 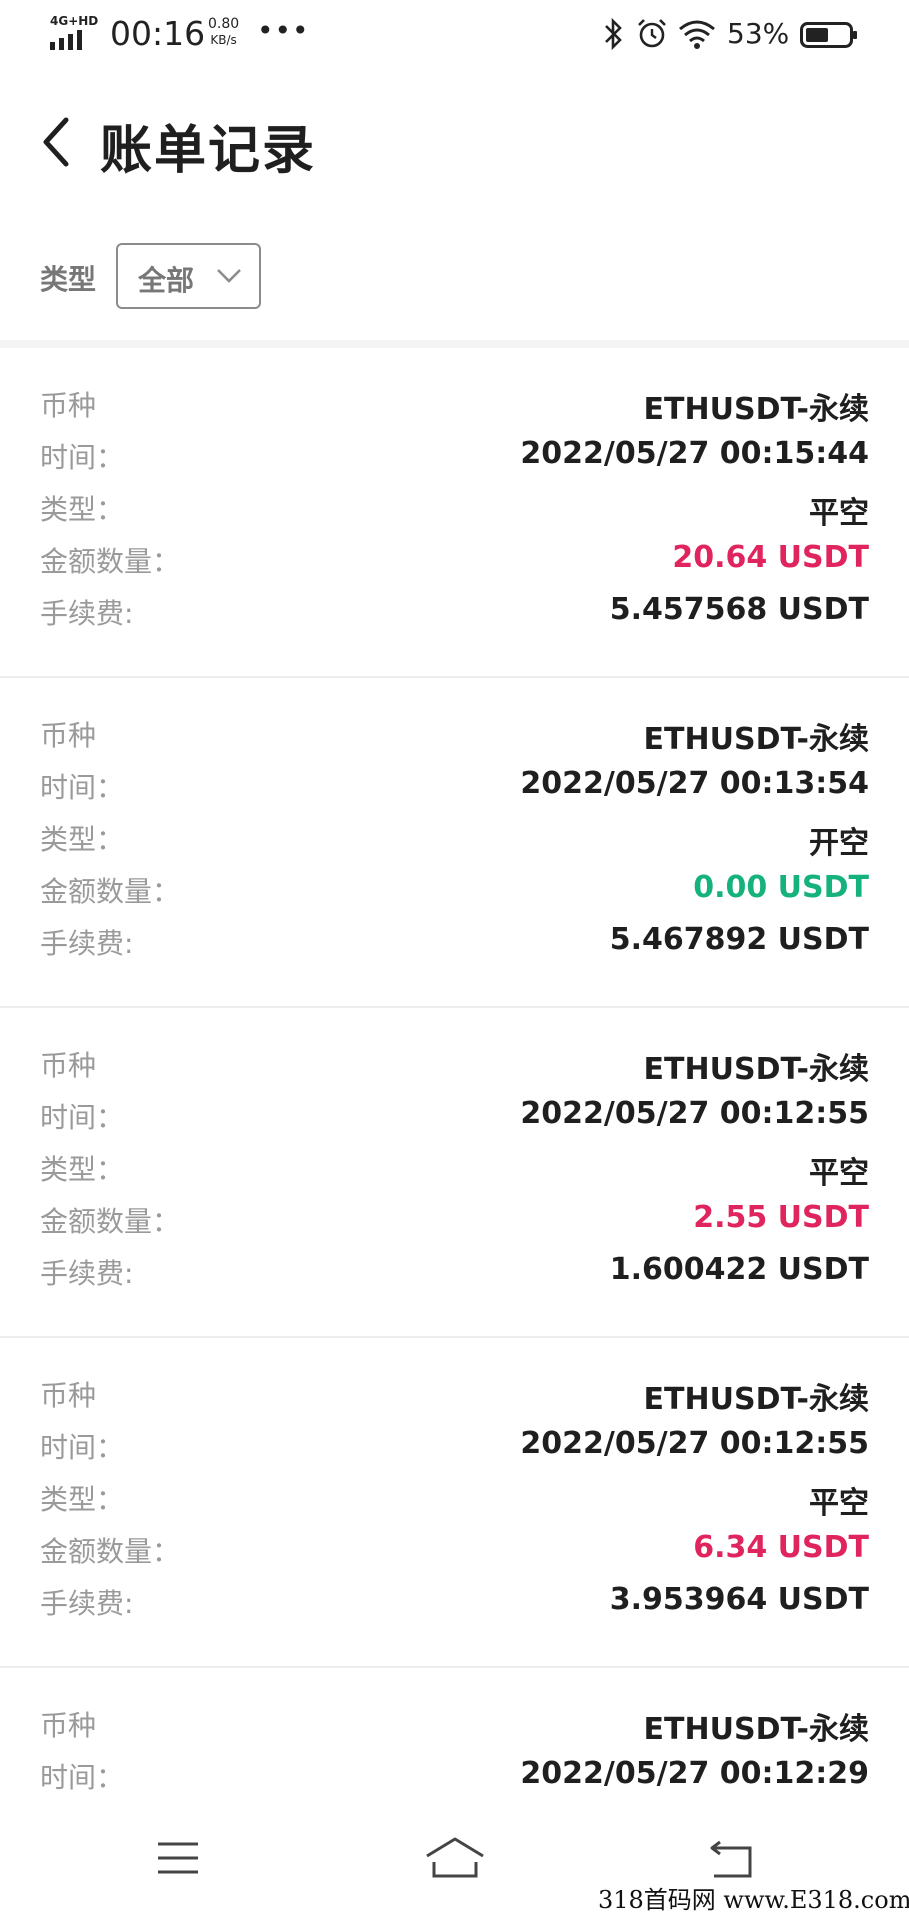 I want to click on bill-record: 币种 ETHUSDT-永续 时间： 2022/05/27 00:12:29, so click(x=454, y=1742).